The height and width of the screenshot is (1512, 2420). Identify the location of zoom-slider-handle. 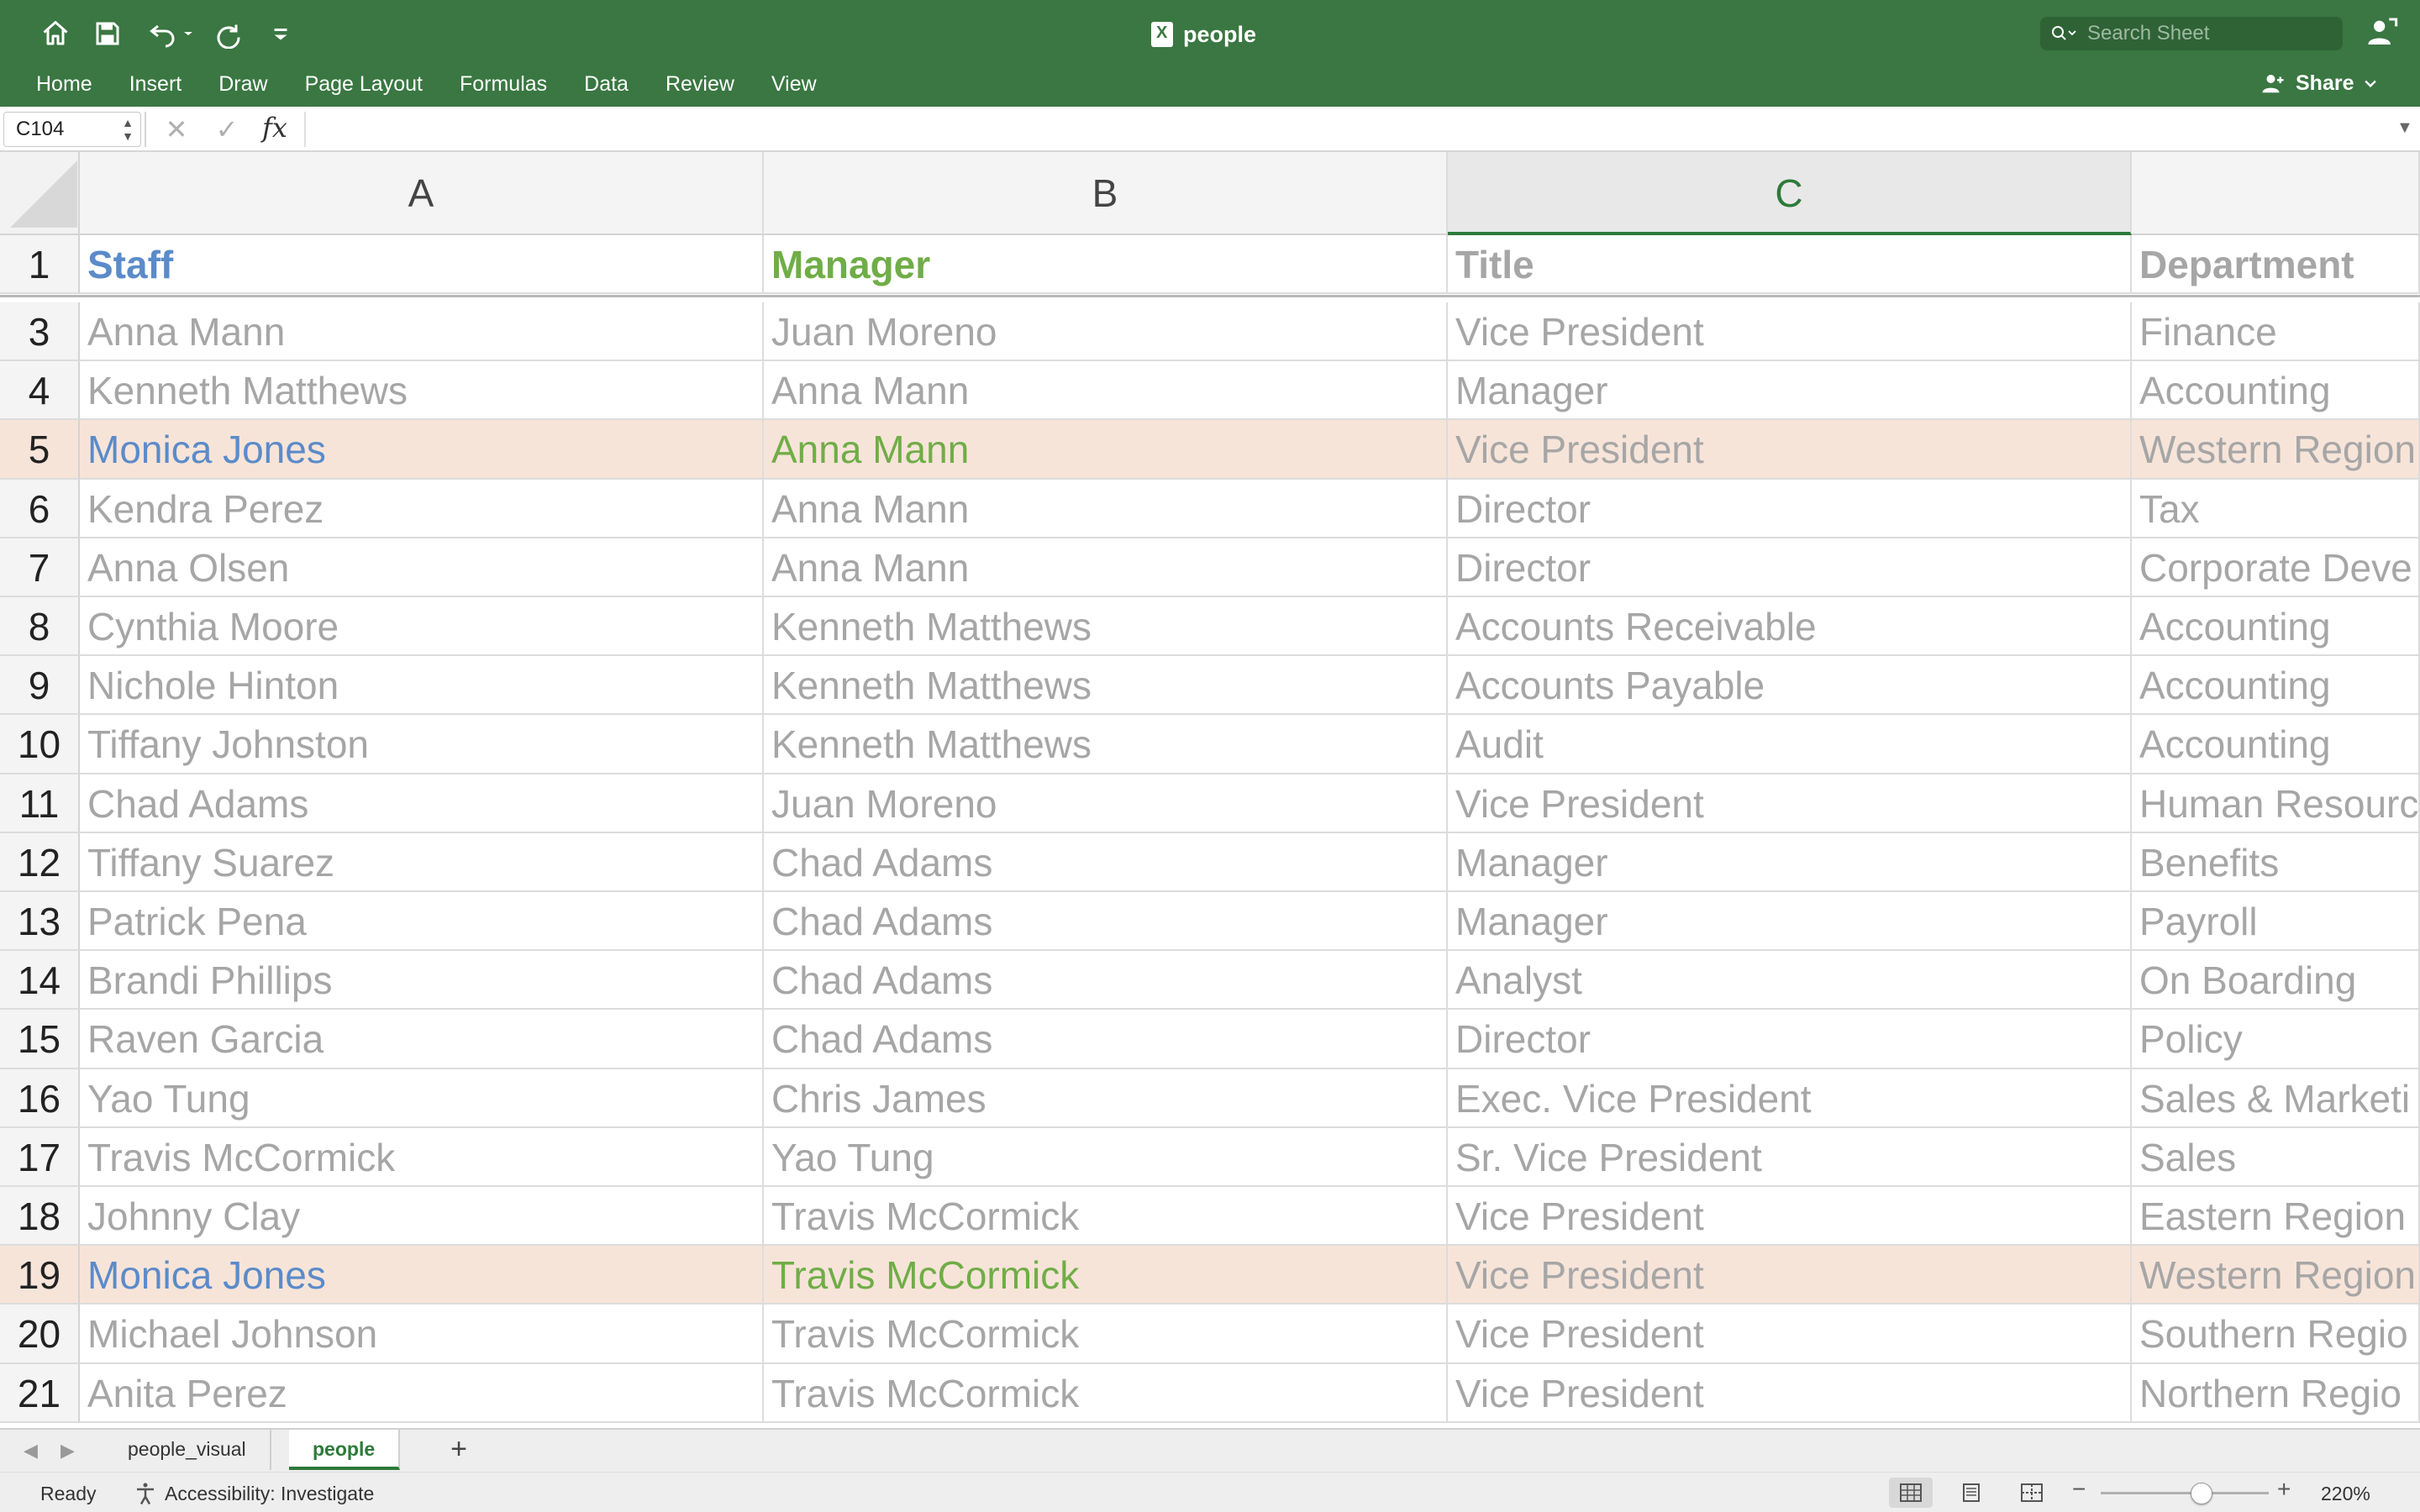
(2202, 1493).